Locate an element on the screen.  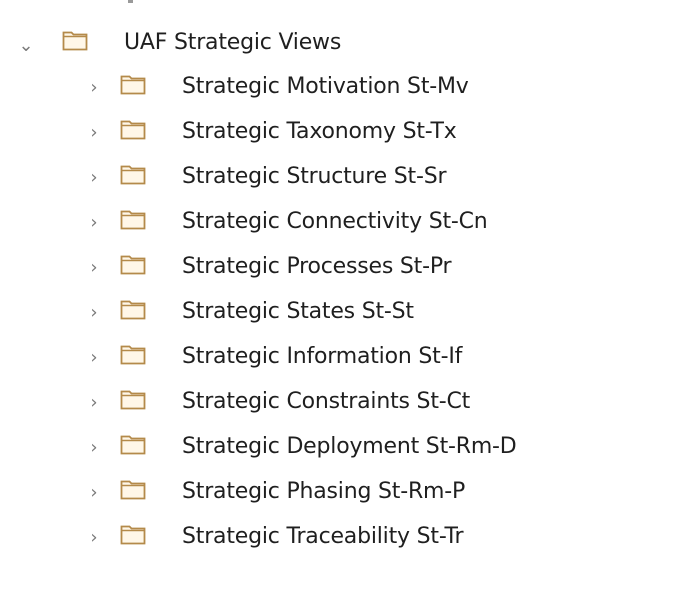
tree-node-strategic-states: › Strategic States St-St is located at coordinates (337, 313).